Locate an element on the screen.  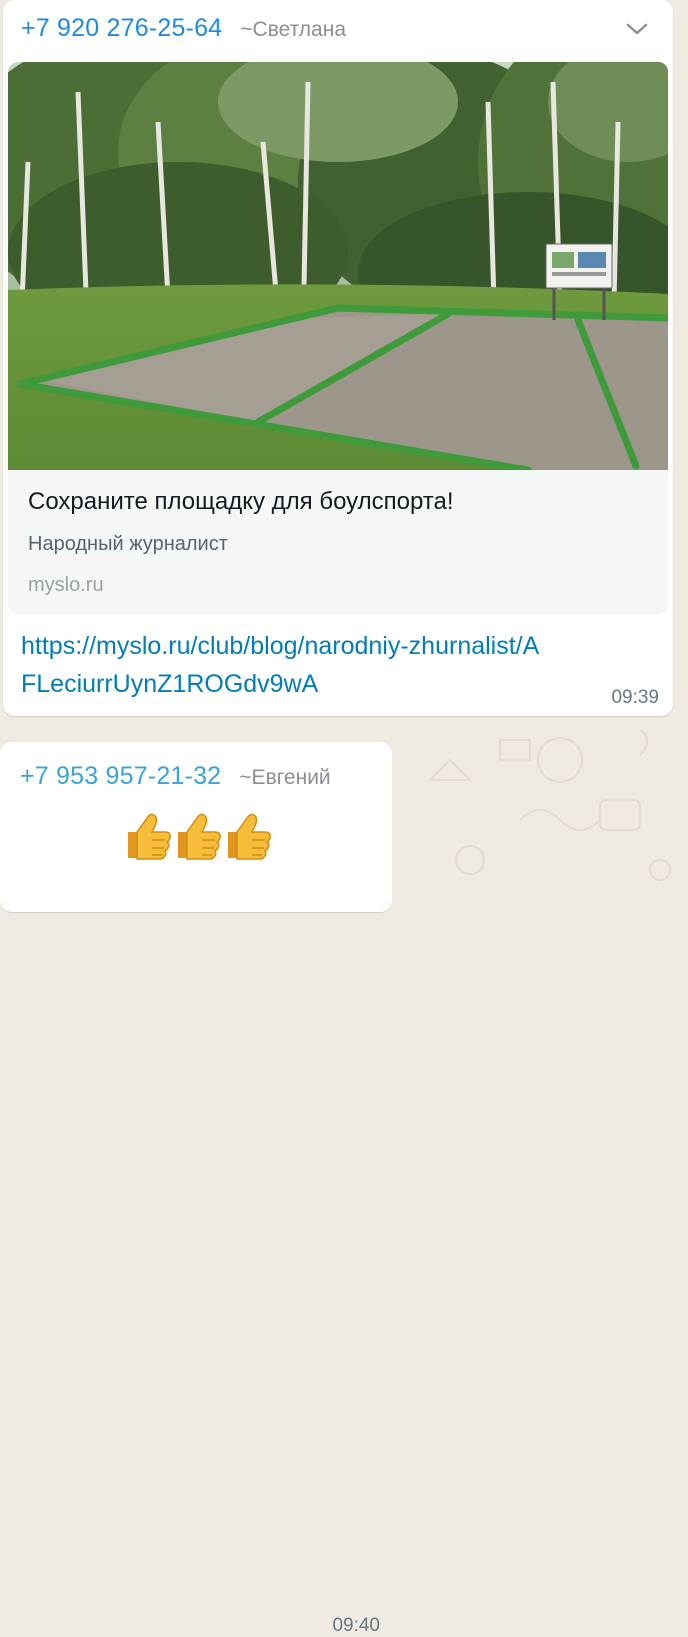
sender-phone: +7 920 276-25-64 is located at coordinates (121, 28).